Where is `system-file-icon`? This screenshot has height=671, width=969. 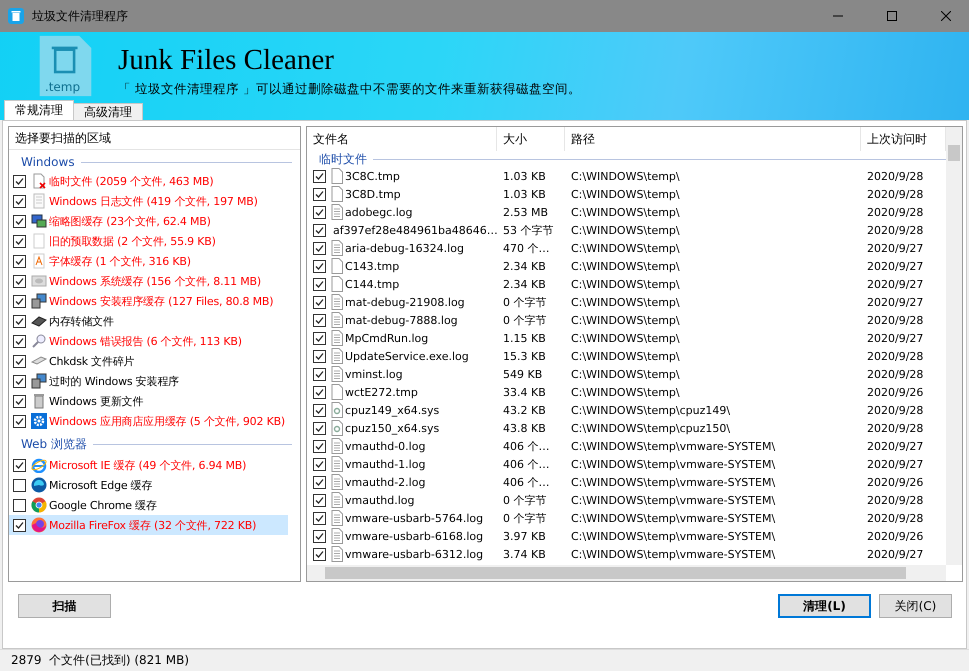 system-file-icon is located at coordinates (337, 410).